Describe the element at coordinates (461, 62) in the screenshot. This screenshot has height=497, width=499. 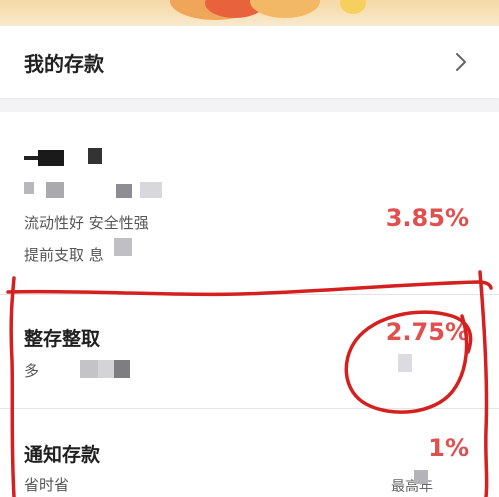
I see `chevron-right-icon` at that location.